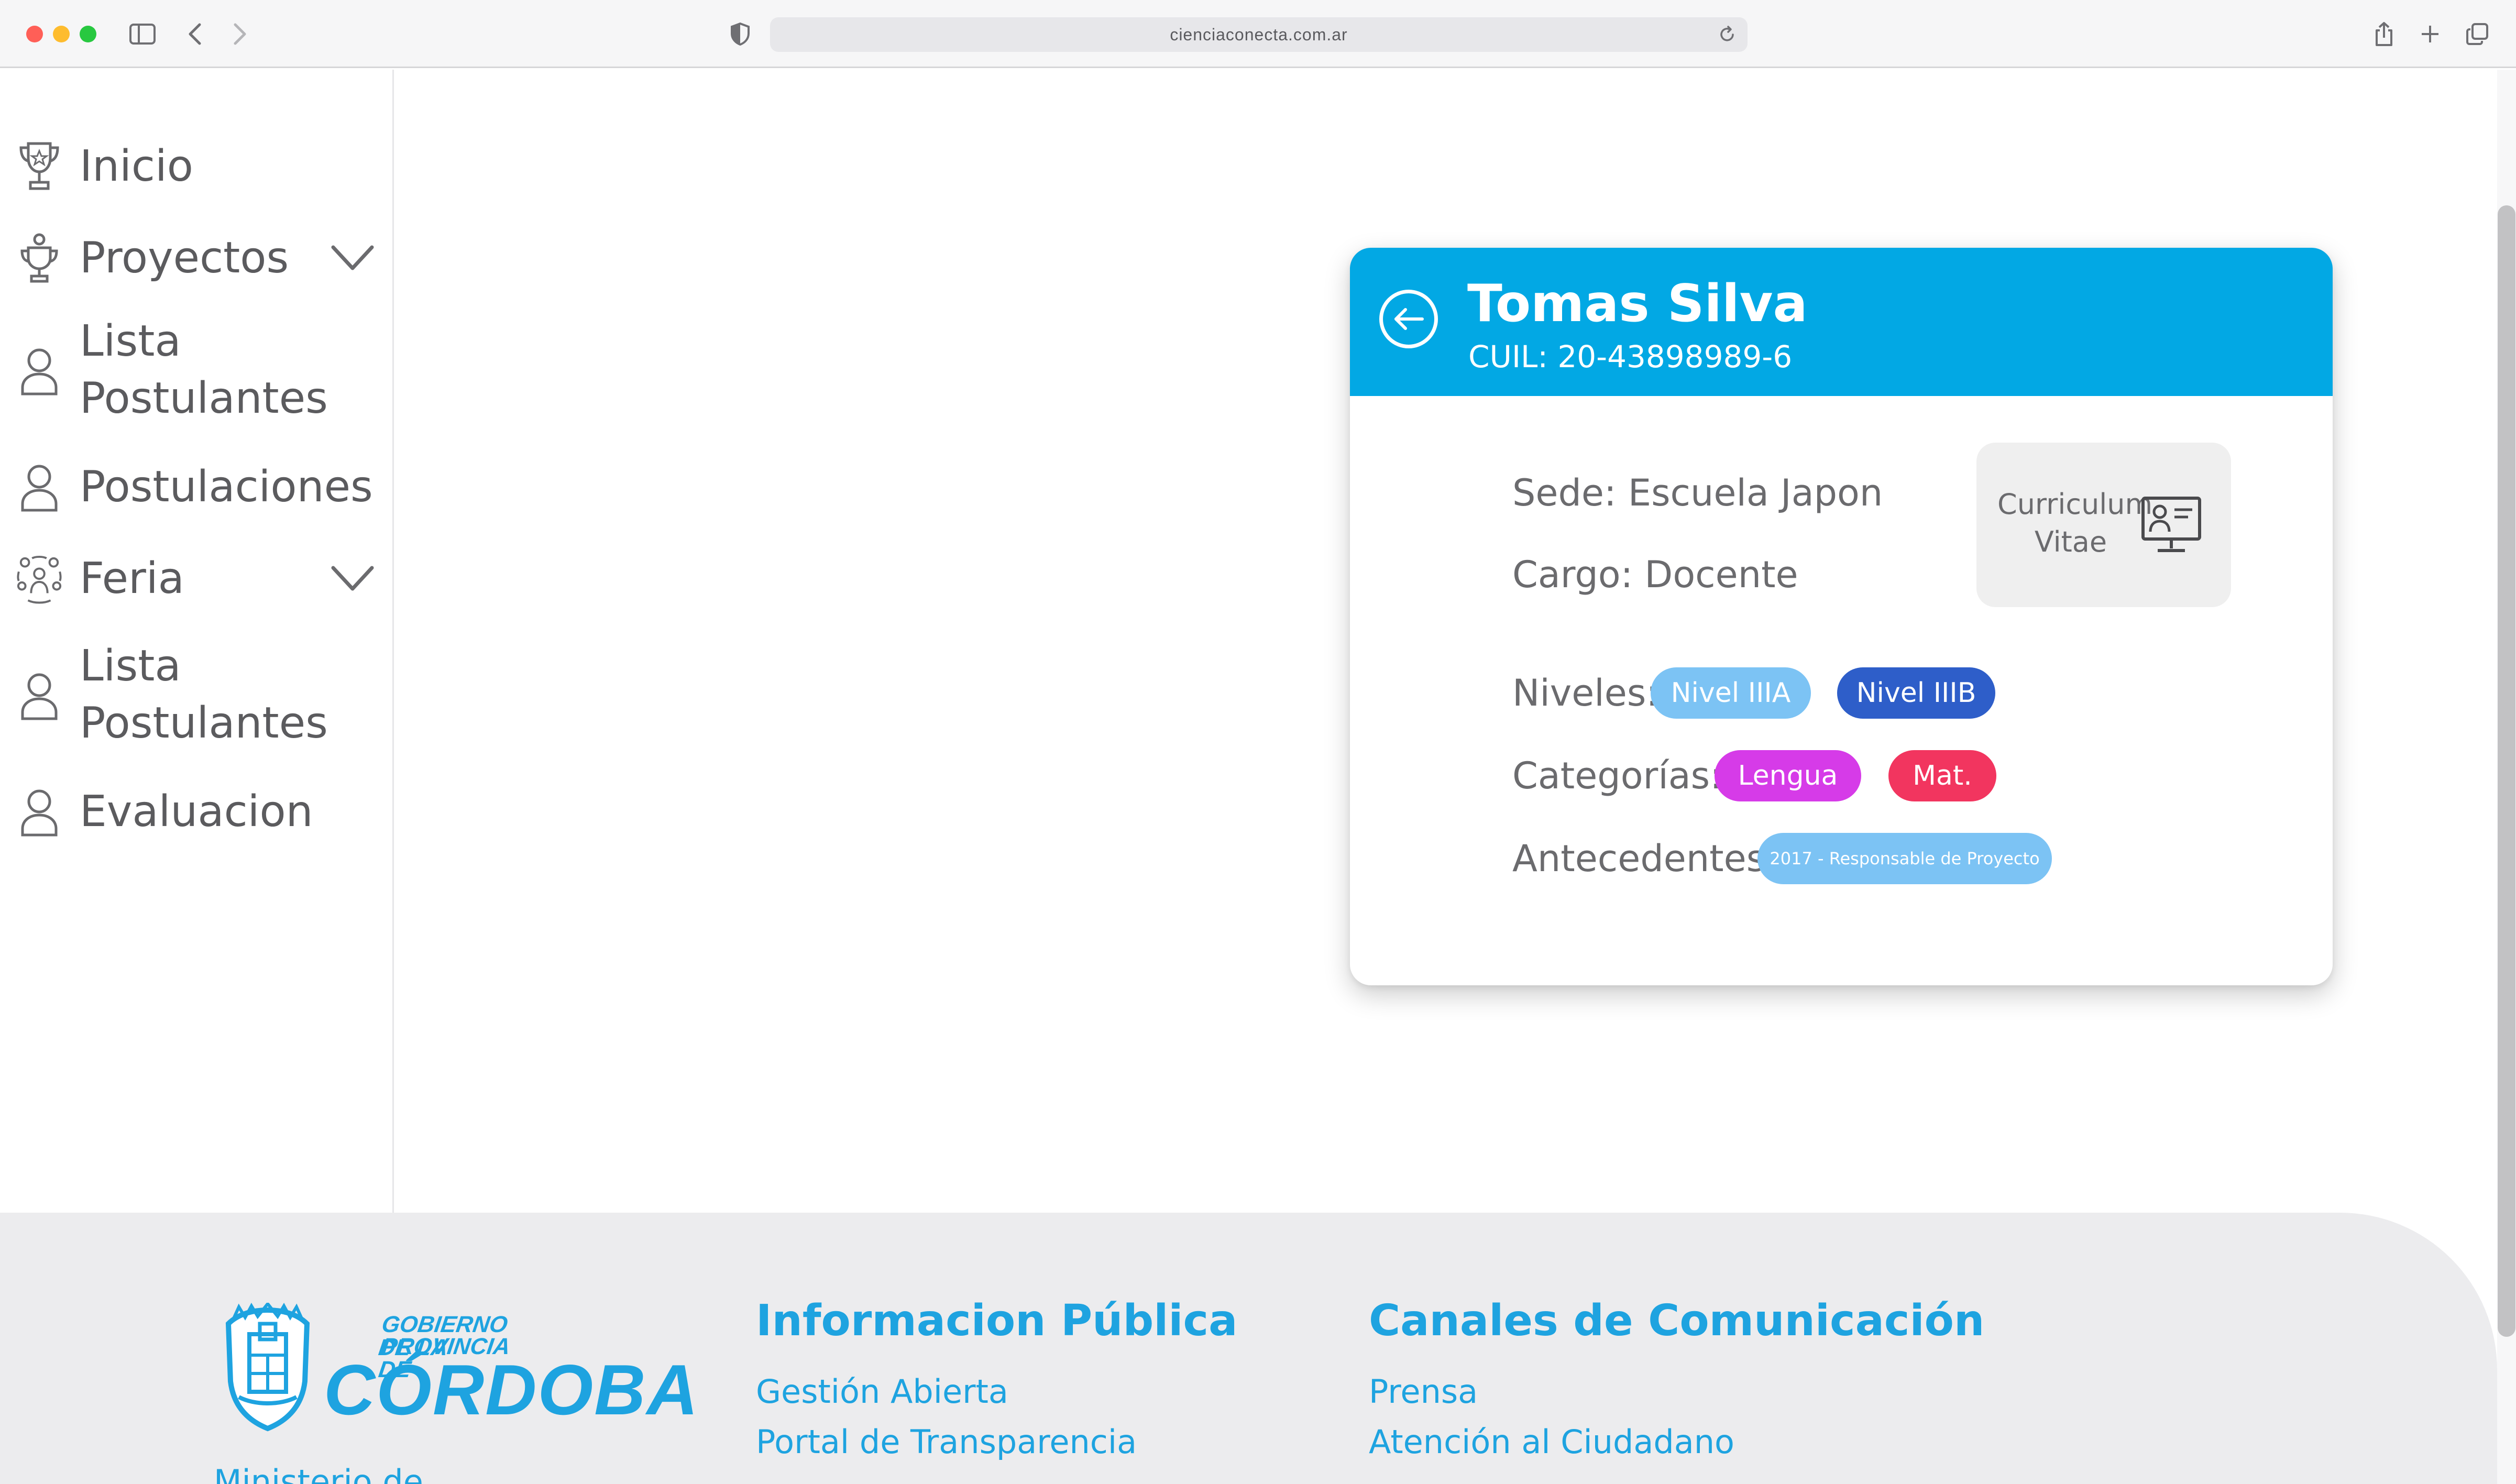 This screenshot has height=1484, width=2516. Describe the element at coordinates (1423, 1392) in the screenshot. I see `prensa-link: Prensa` at that location.